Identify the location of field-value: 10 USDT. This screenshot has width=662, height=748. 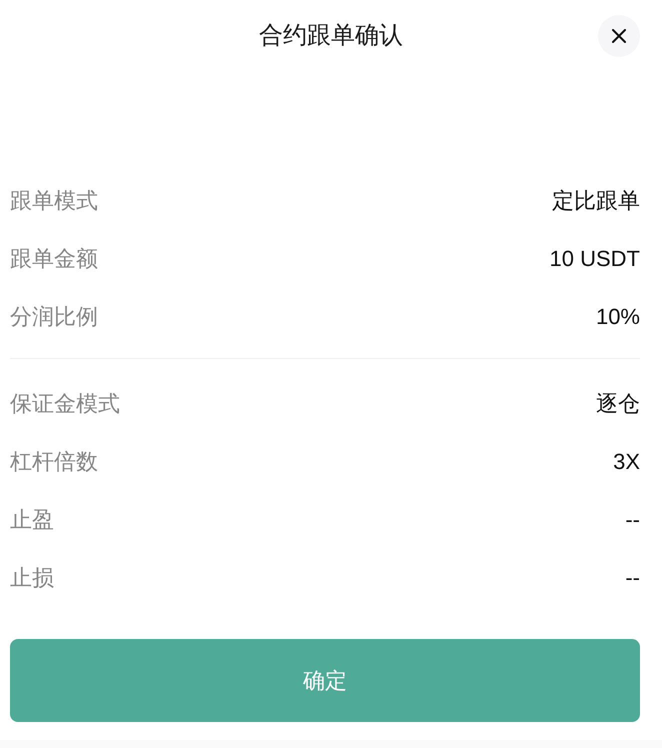
(595, 258).